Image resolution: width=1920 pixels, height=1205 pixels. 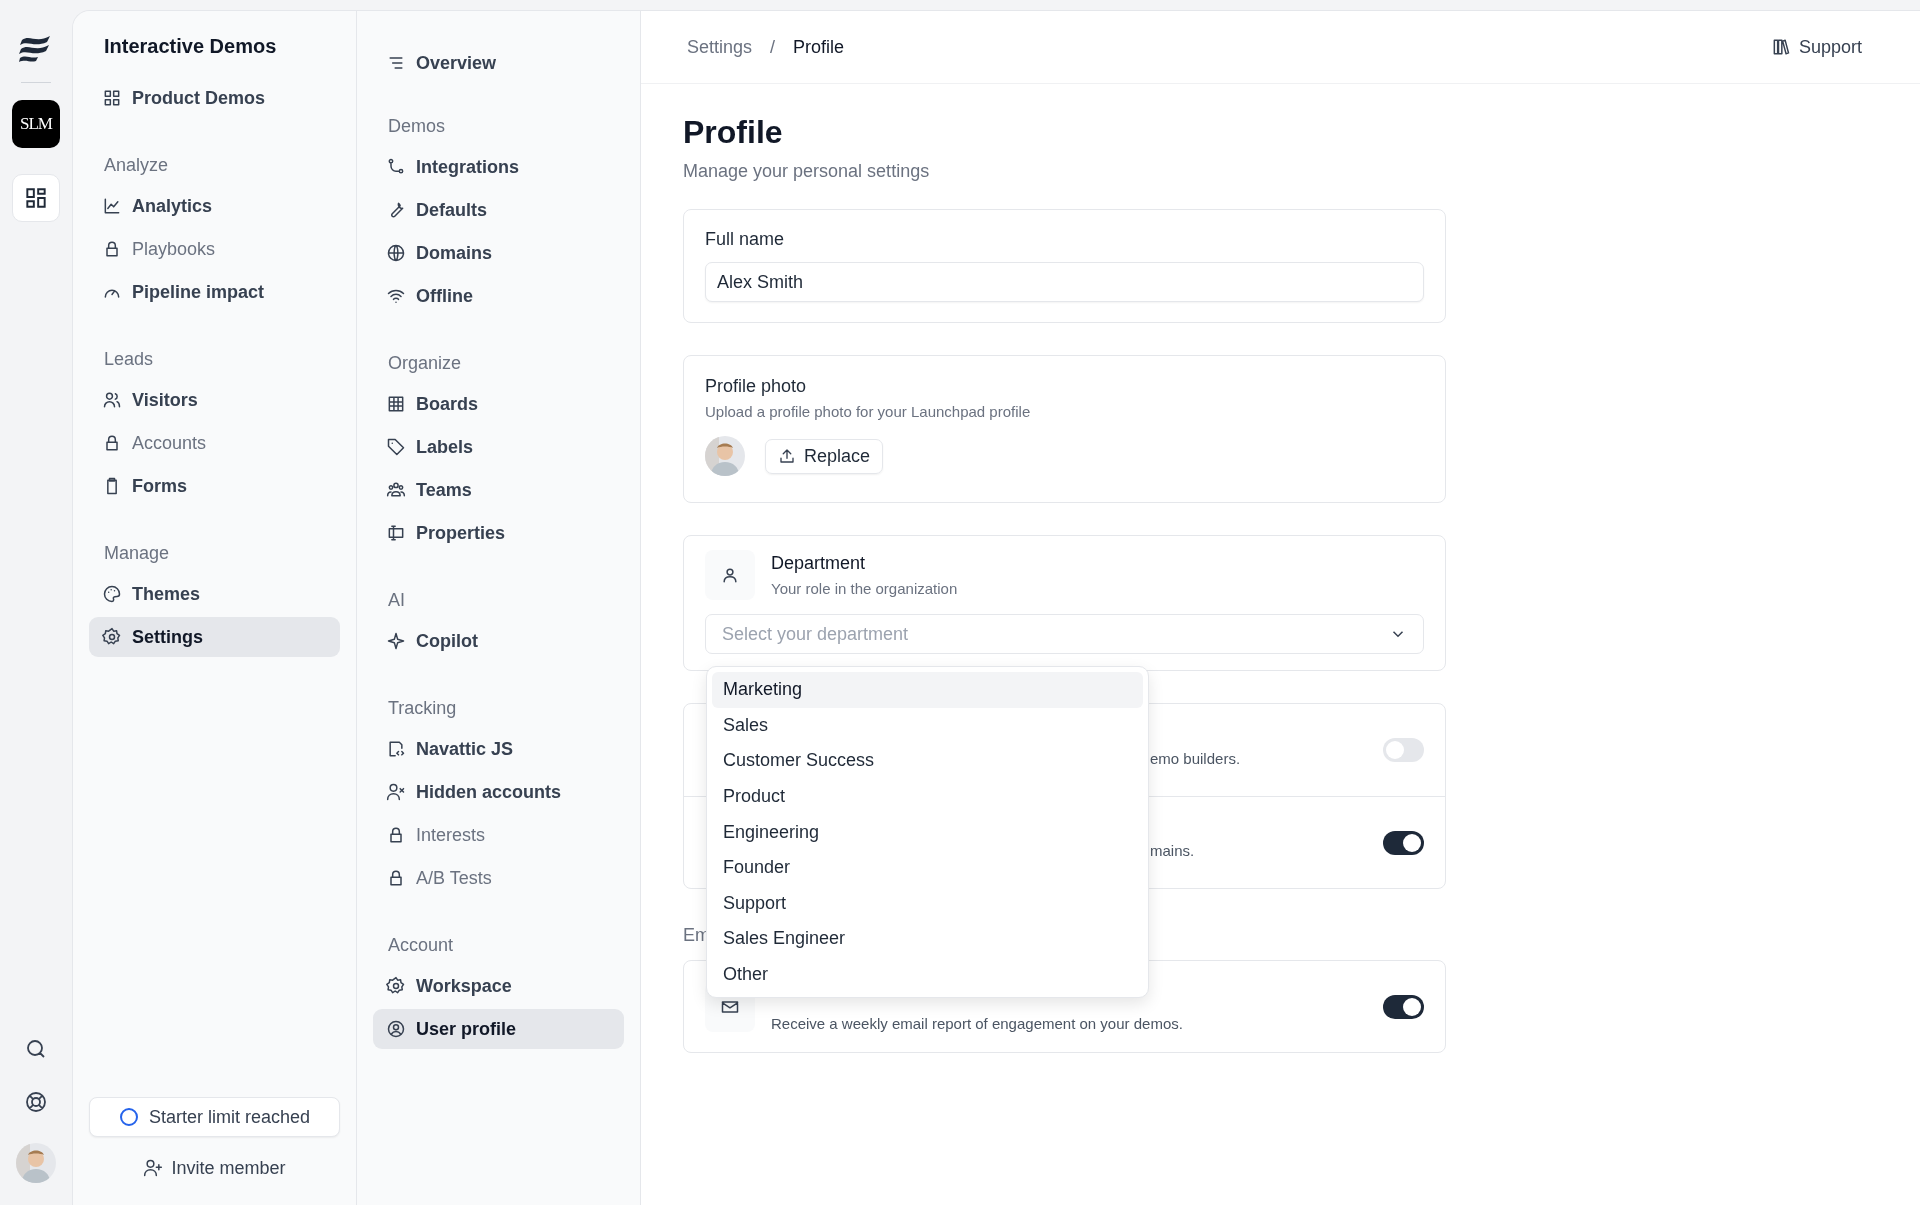 I want to click on settings-nav-item: Properties, so click(x=498, y=533).